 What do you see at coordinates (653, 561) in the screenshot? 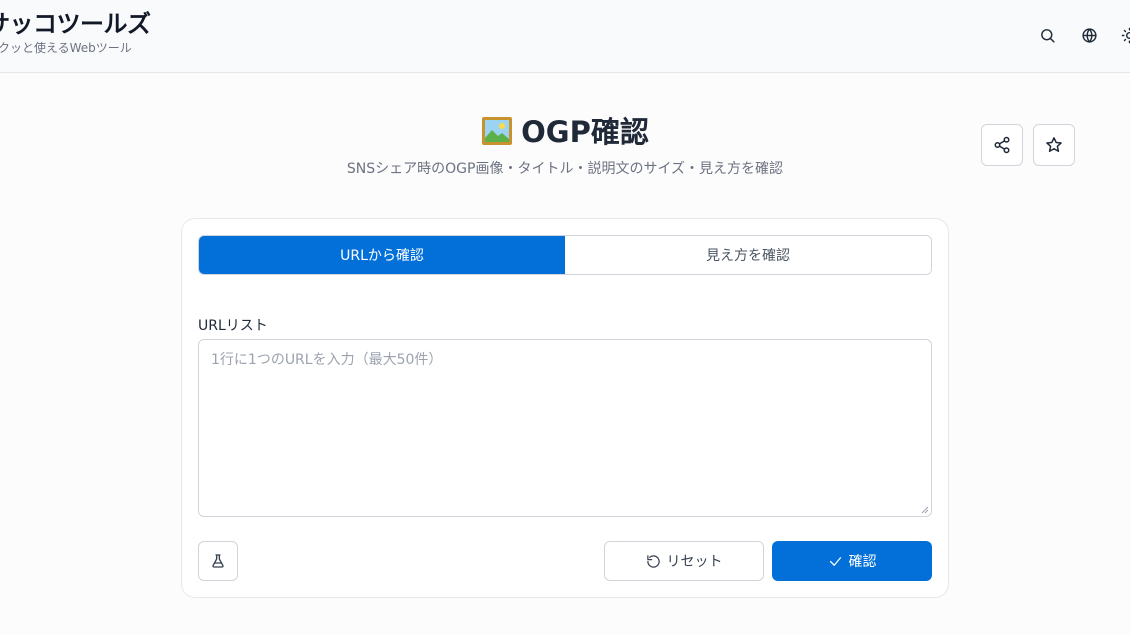
I see `reset-icon` at bounding box center [653, 561].